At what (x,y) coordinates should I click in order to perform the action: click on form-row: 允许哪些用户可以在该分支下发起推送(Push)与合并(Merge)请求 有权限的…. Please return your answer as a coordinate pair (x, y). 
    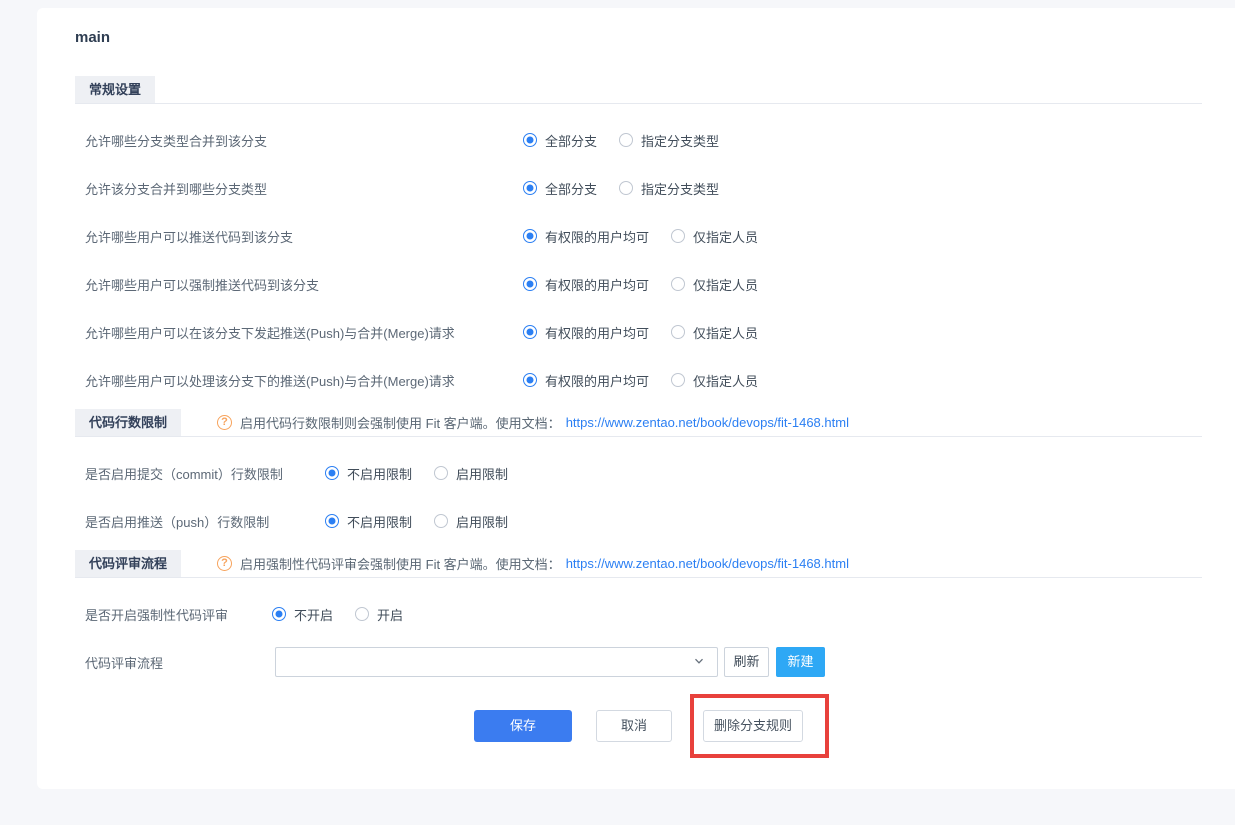
    Looking at the image, I should click on (638, 332).